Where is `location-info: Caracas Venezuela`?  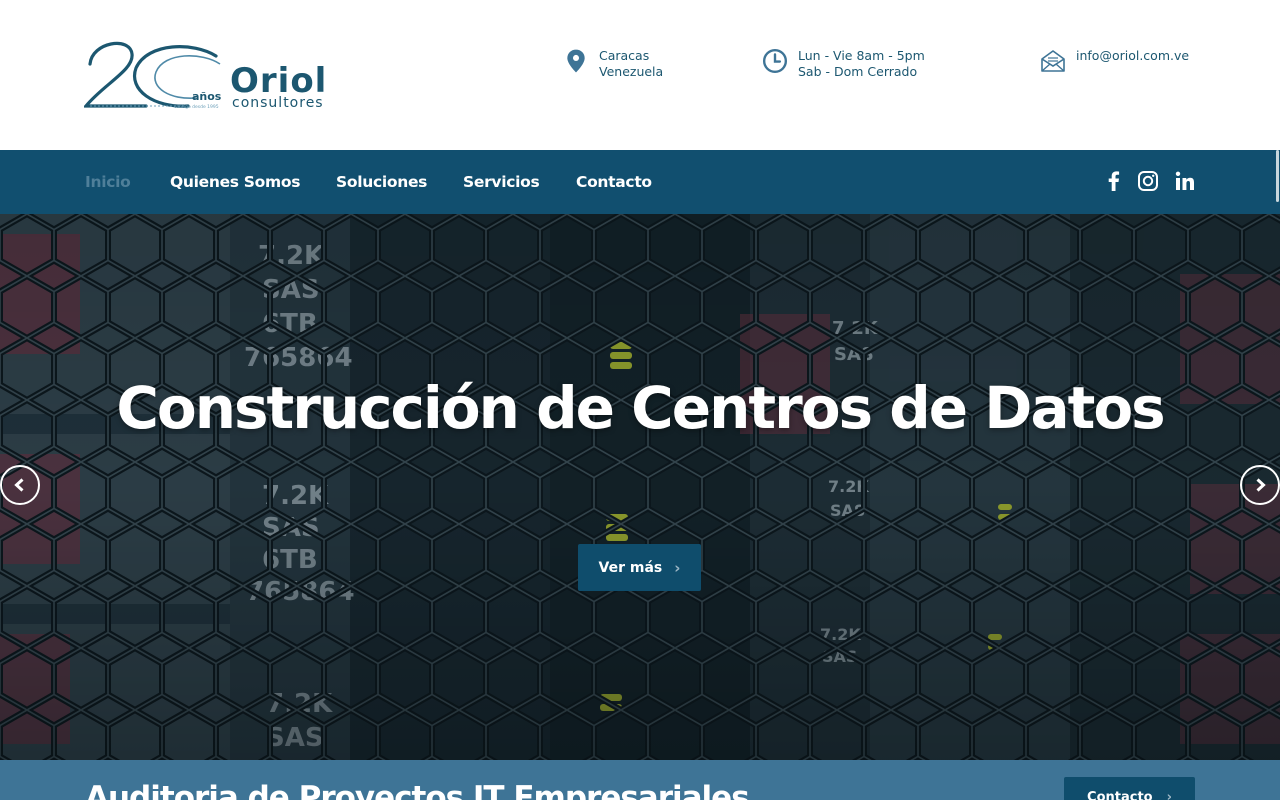
location-info: Caracas Venezuela is located at coordinates (613, 64).